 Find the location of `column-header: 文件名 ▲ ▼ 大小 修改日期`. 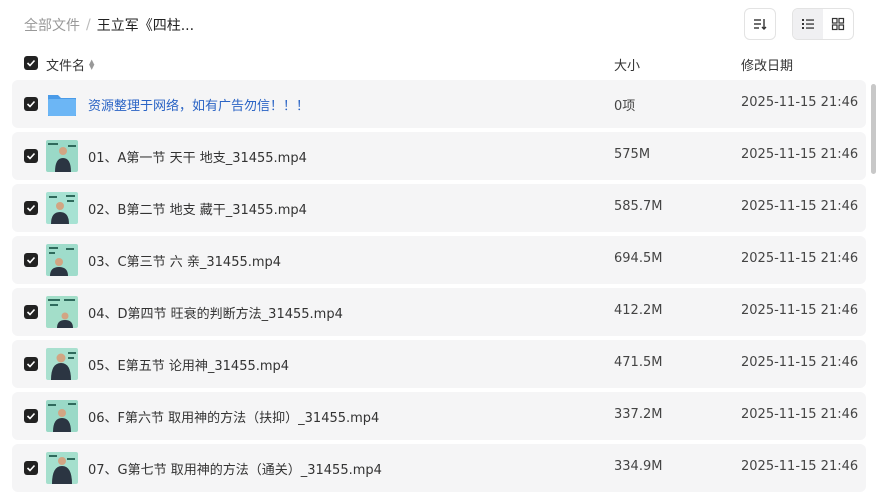

column-header: 文件名 ▲ ▼ 大小 修改日期 is located at coordinates (439, 64).